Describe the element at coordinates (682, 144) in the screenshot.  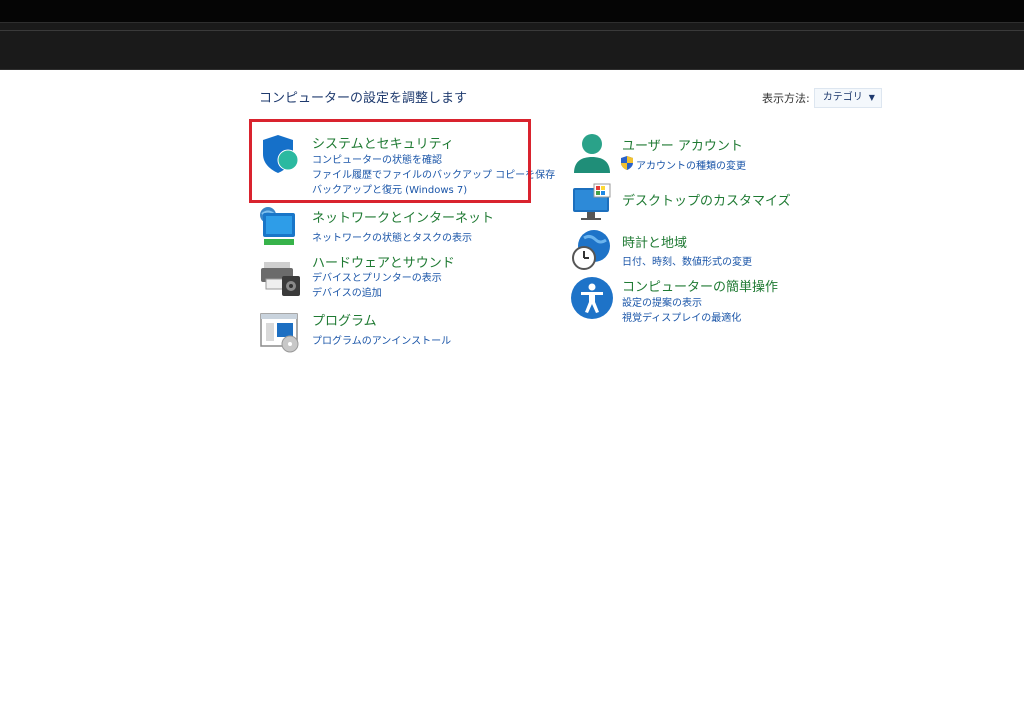
I see `category-user-accounts: ユーザー アカウント` at that location.